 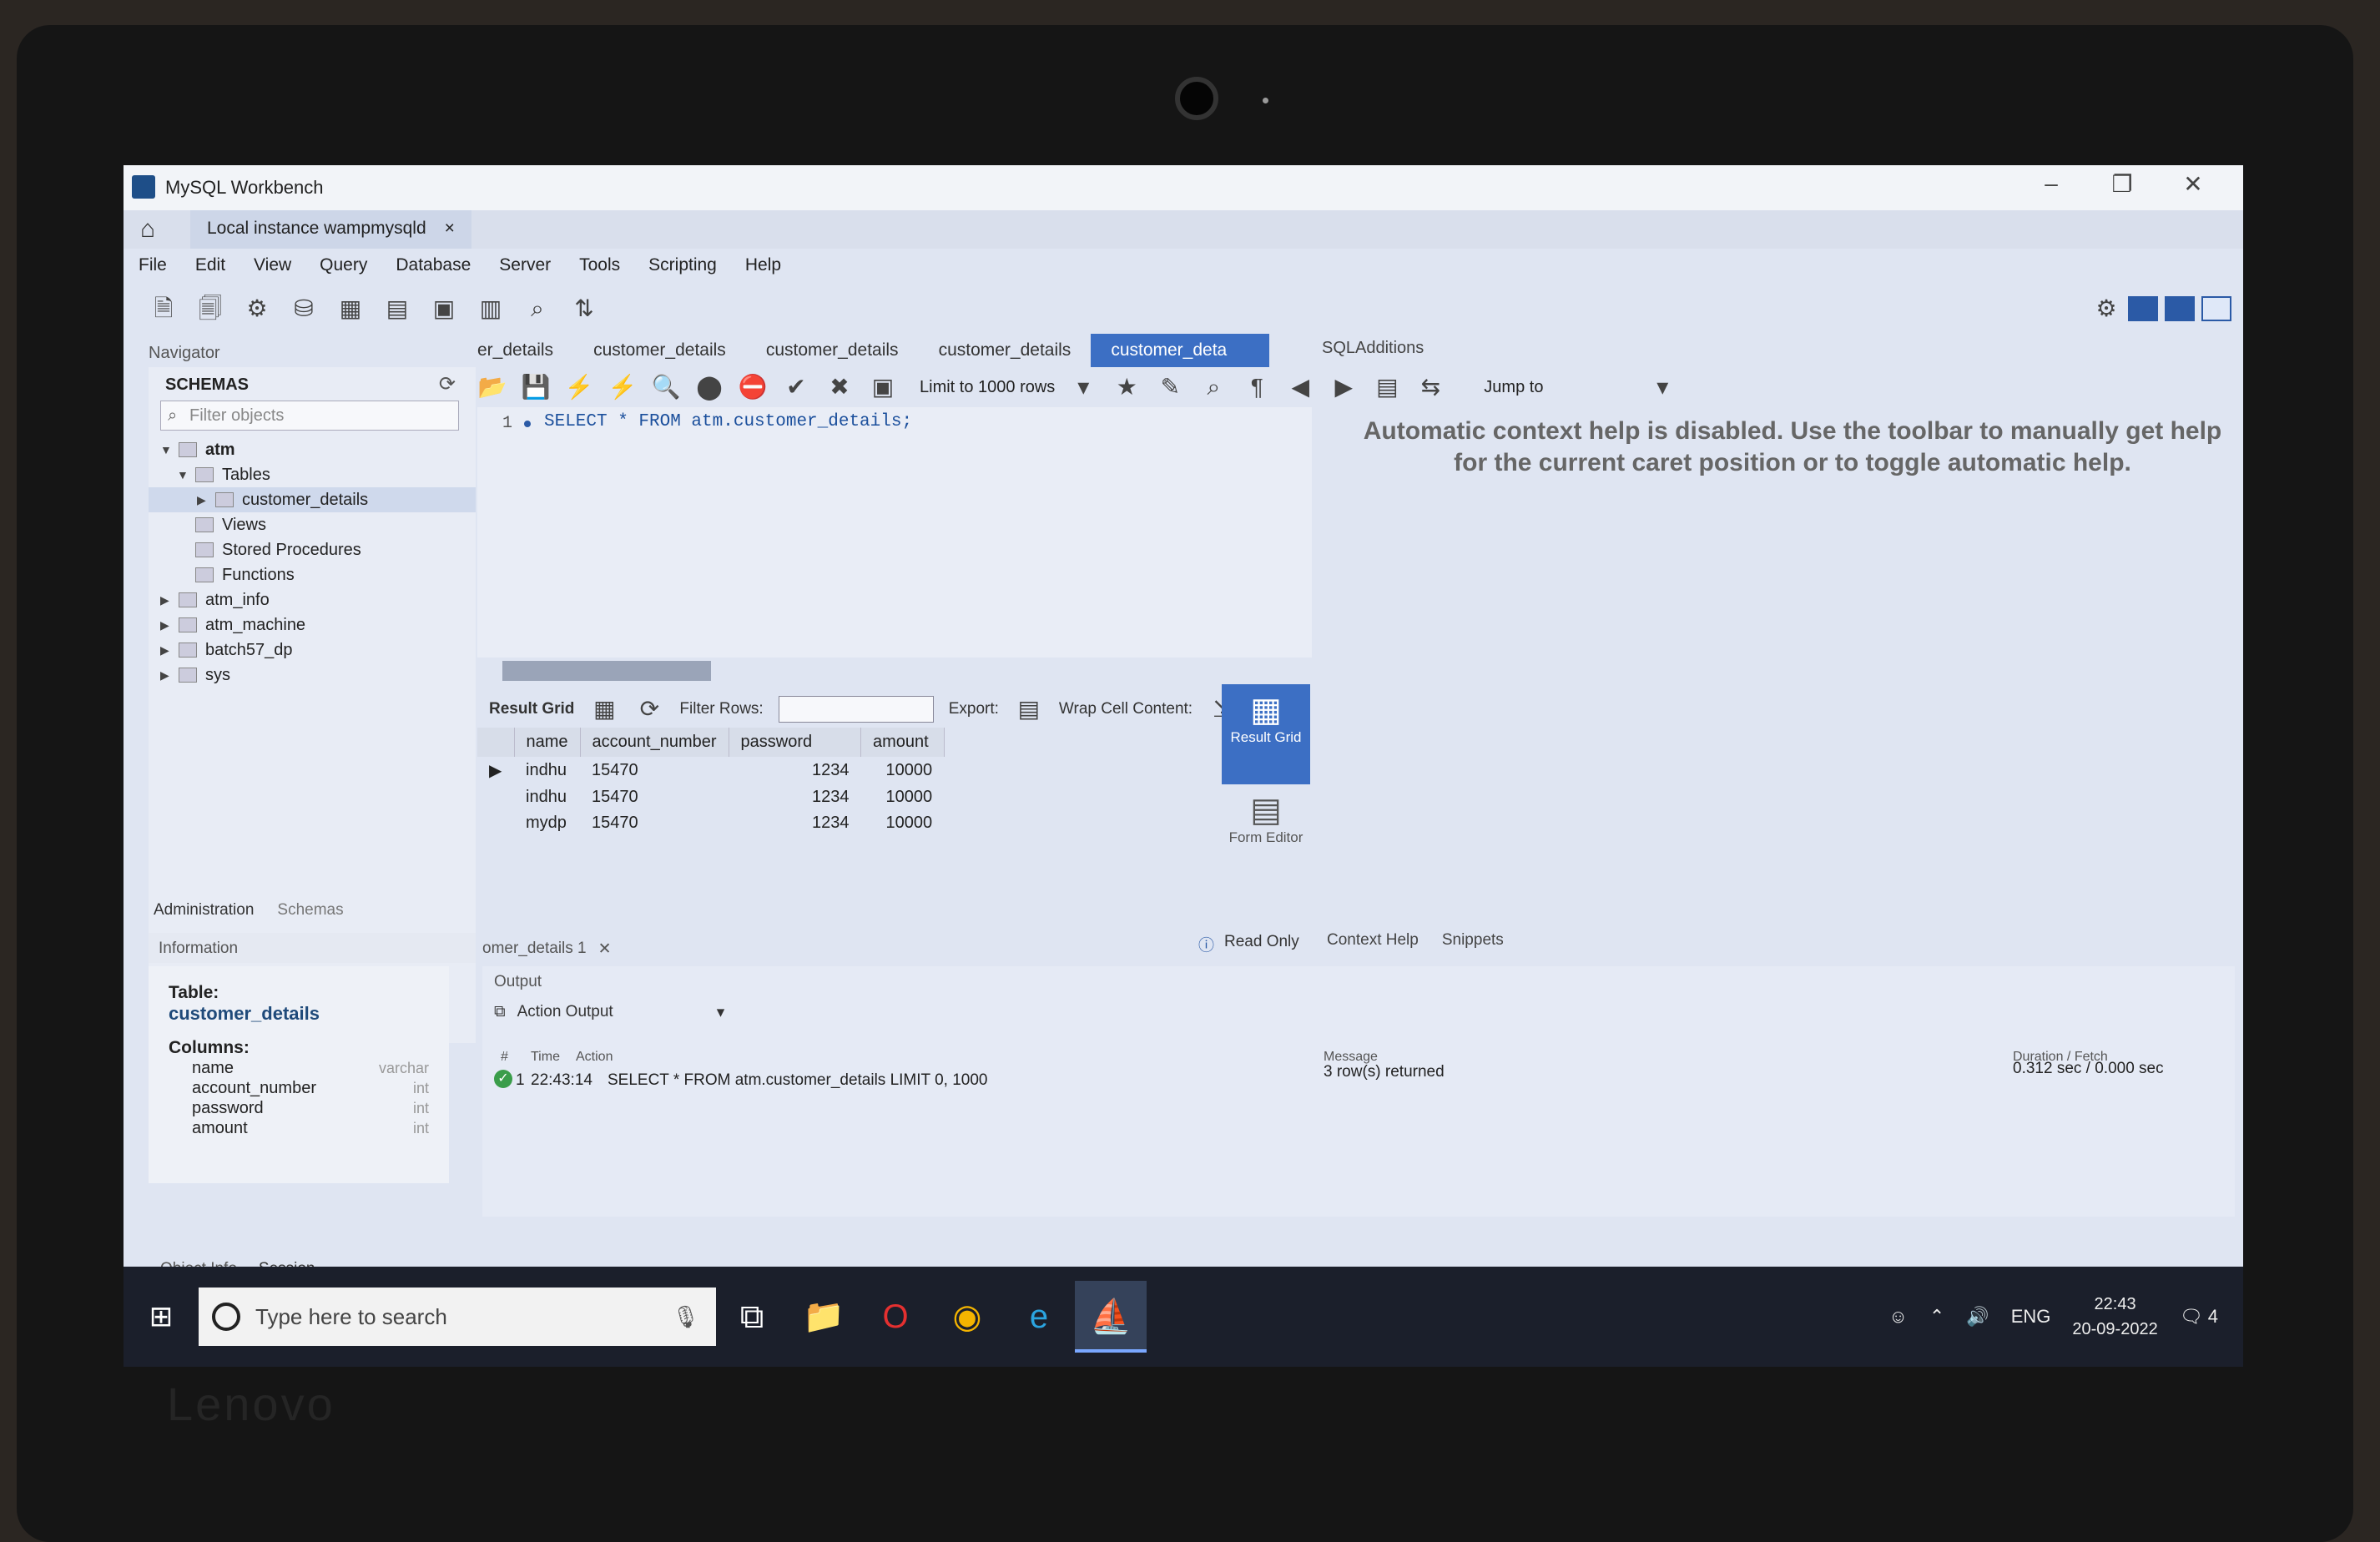 What do you see at coordinates (312, 574) in the screenshot?
I see `tree-item-functions: Functions` at bounding box center [312, 574].